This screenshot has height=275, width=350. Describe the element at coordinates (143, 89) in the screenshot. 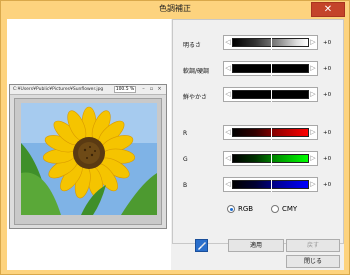

I see `minimize-icon: –` at that location.